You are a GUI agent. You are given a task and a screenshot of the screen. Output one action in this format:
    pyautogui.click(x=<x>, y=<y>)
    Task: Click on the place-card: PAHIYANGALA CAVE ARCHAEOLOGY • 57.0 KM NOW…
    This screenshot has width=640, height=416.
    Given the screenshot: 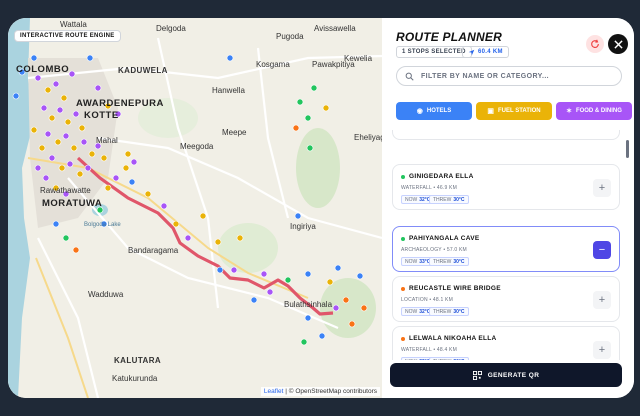 What is the action you would take?
    pyautogui.click(x=506, y=249)
    